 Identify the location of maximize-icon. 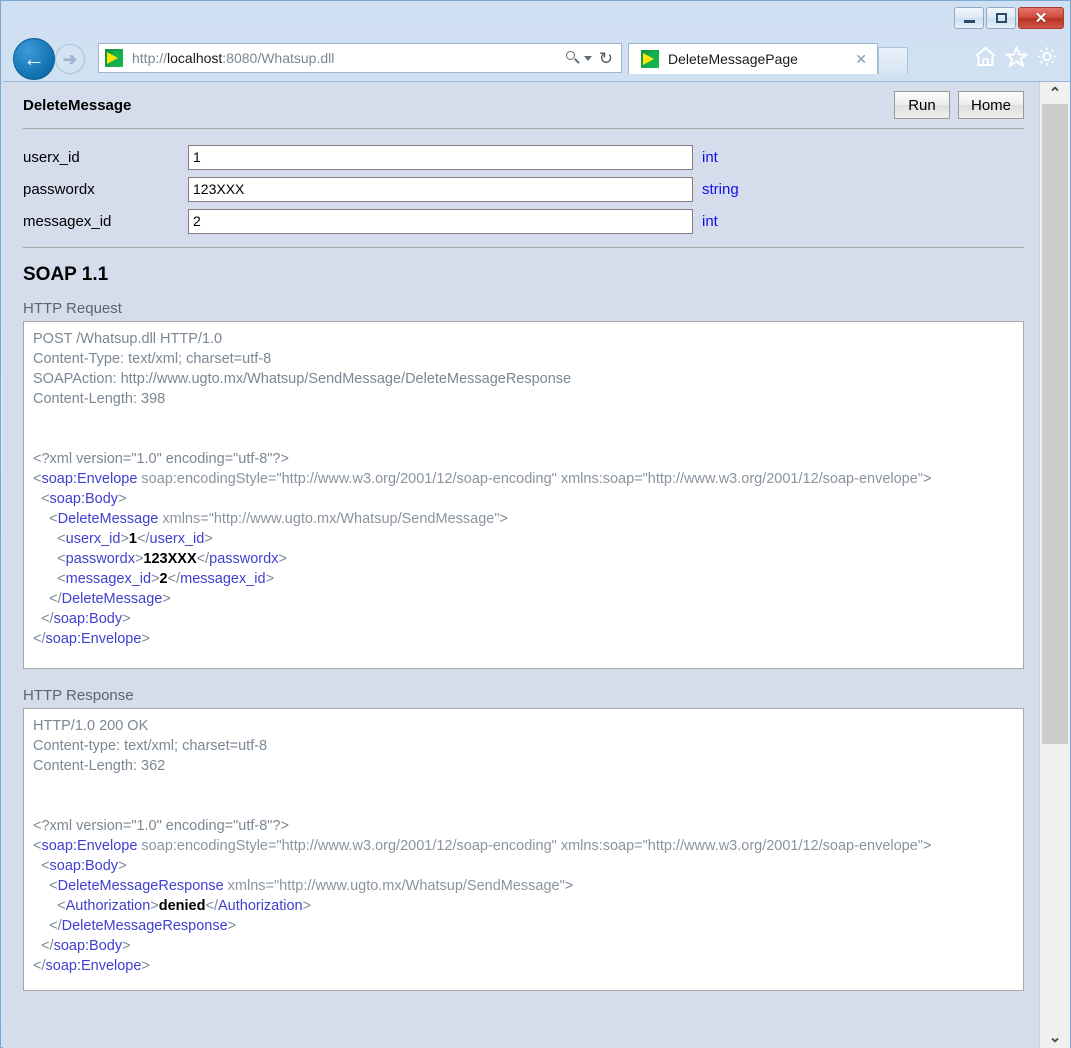
(1001, 18).